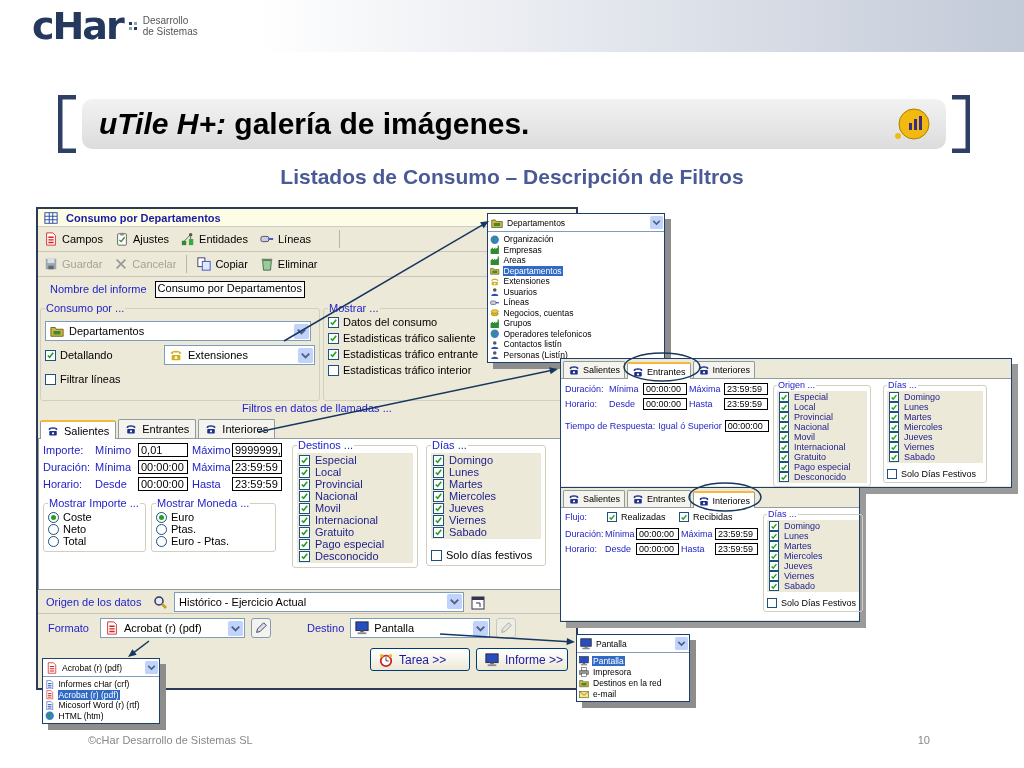  Describe the element at coordinates (73, 239) in the screenshot. I see `toolbar-button: Campos` at that location.